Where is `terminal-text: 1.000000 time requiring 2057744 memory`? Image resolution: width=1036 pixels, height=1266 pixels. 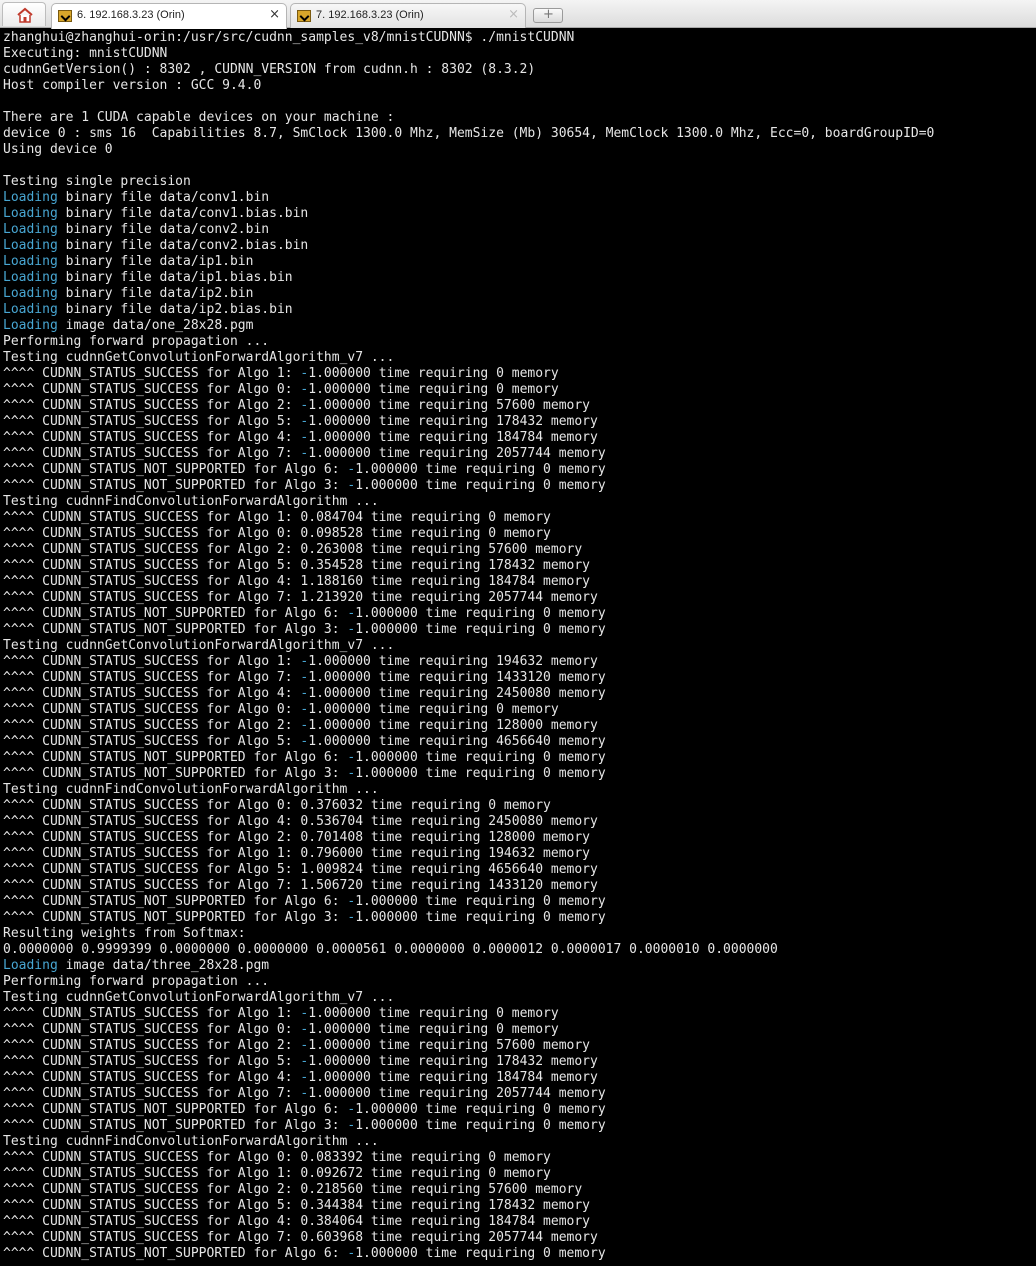
terminal-text: 1.000000 time requiring 2057744 memory is located at coordinates (457, 453).